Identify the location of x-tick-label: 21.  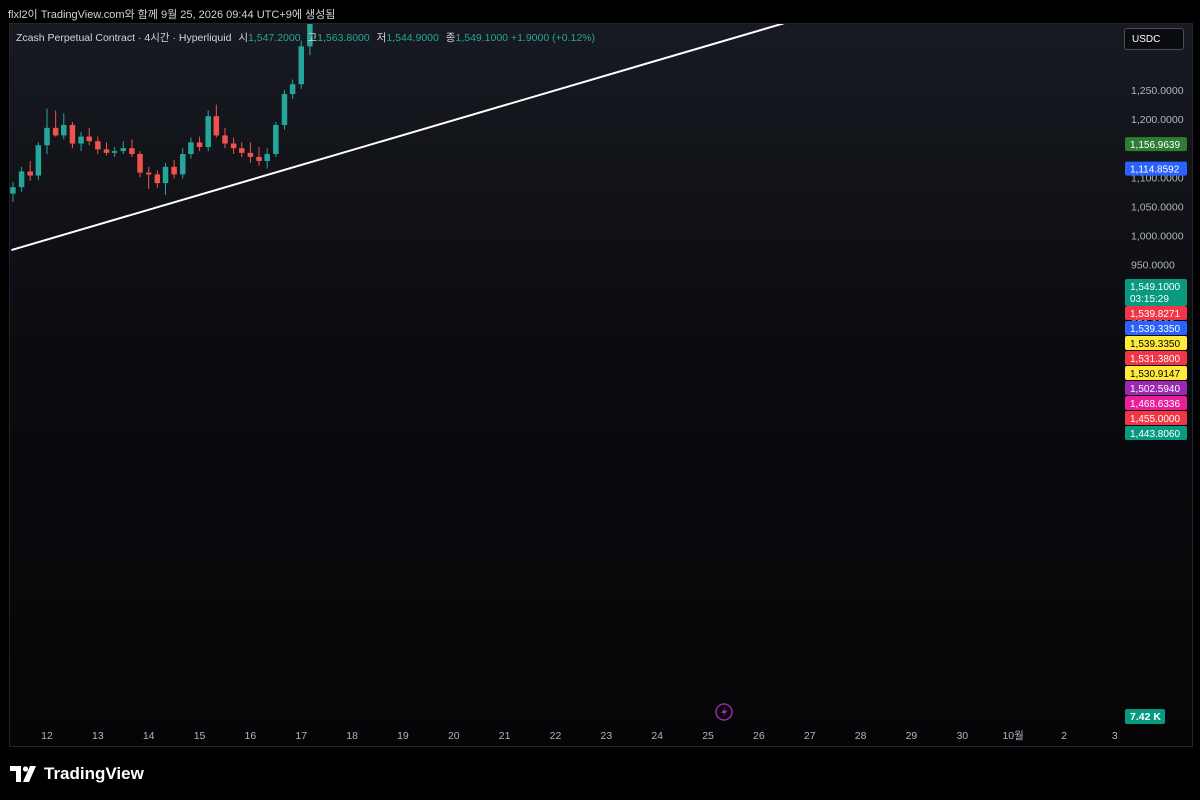
(505, 736).